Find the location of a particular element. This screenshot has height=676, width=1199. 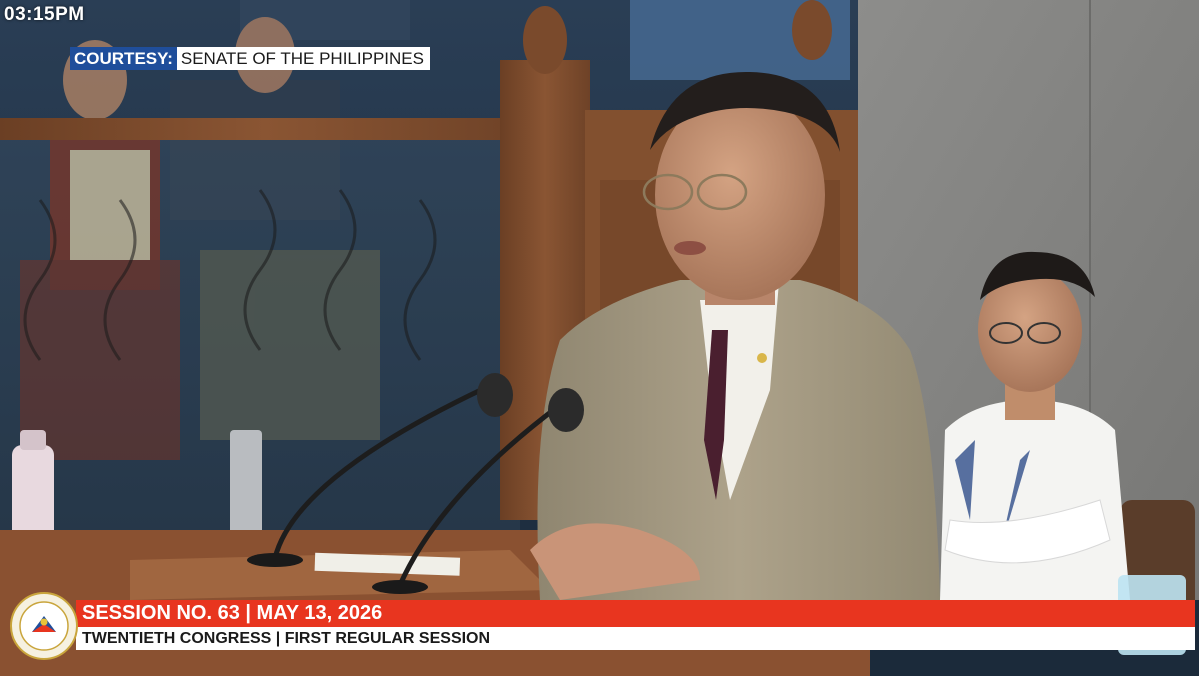

courtesy-source: SENATE OF THE PHILIPPINES is located at coordinates (303, 58).